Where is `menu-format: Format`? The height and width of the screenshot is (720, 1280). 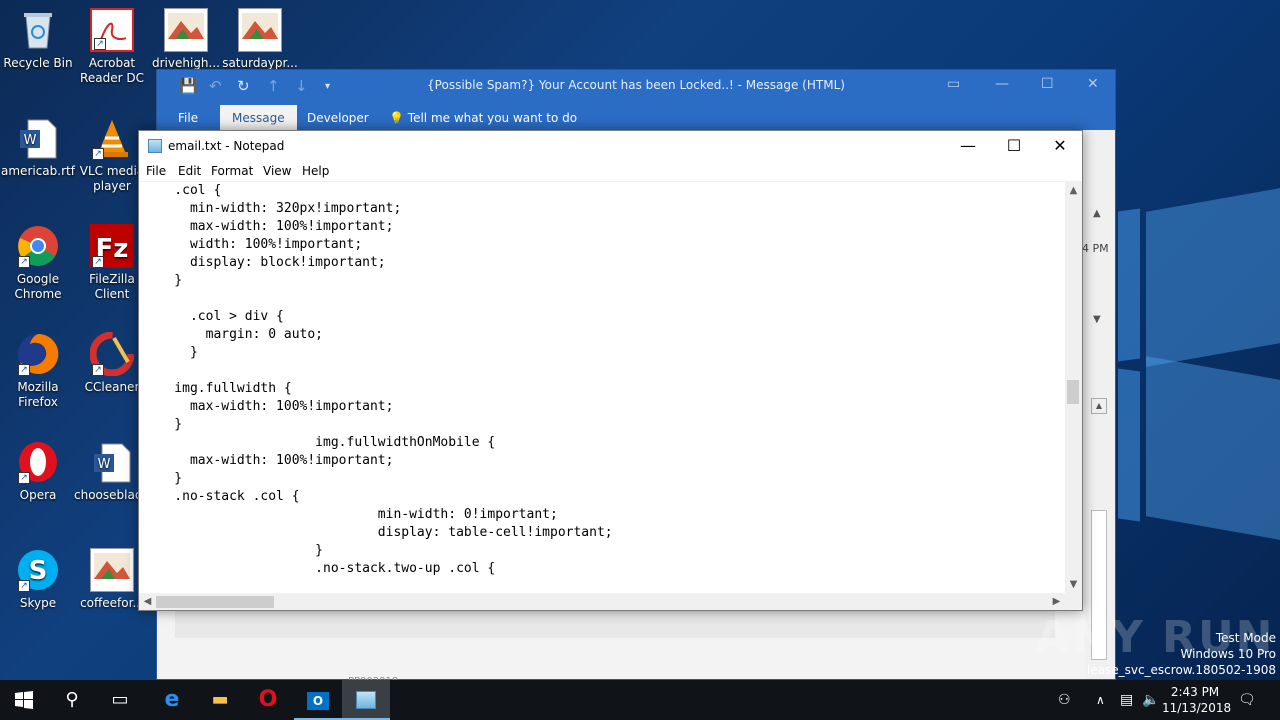 menu-format: Format is located at coordinates (232, 171).